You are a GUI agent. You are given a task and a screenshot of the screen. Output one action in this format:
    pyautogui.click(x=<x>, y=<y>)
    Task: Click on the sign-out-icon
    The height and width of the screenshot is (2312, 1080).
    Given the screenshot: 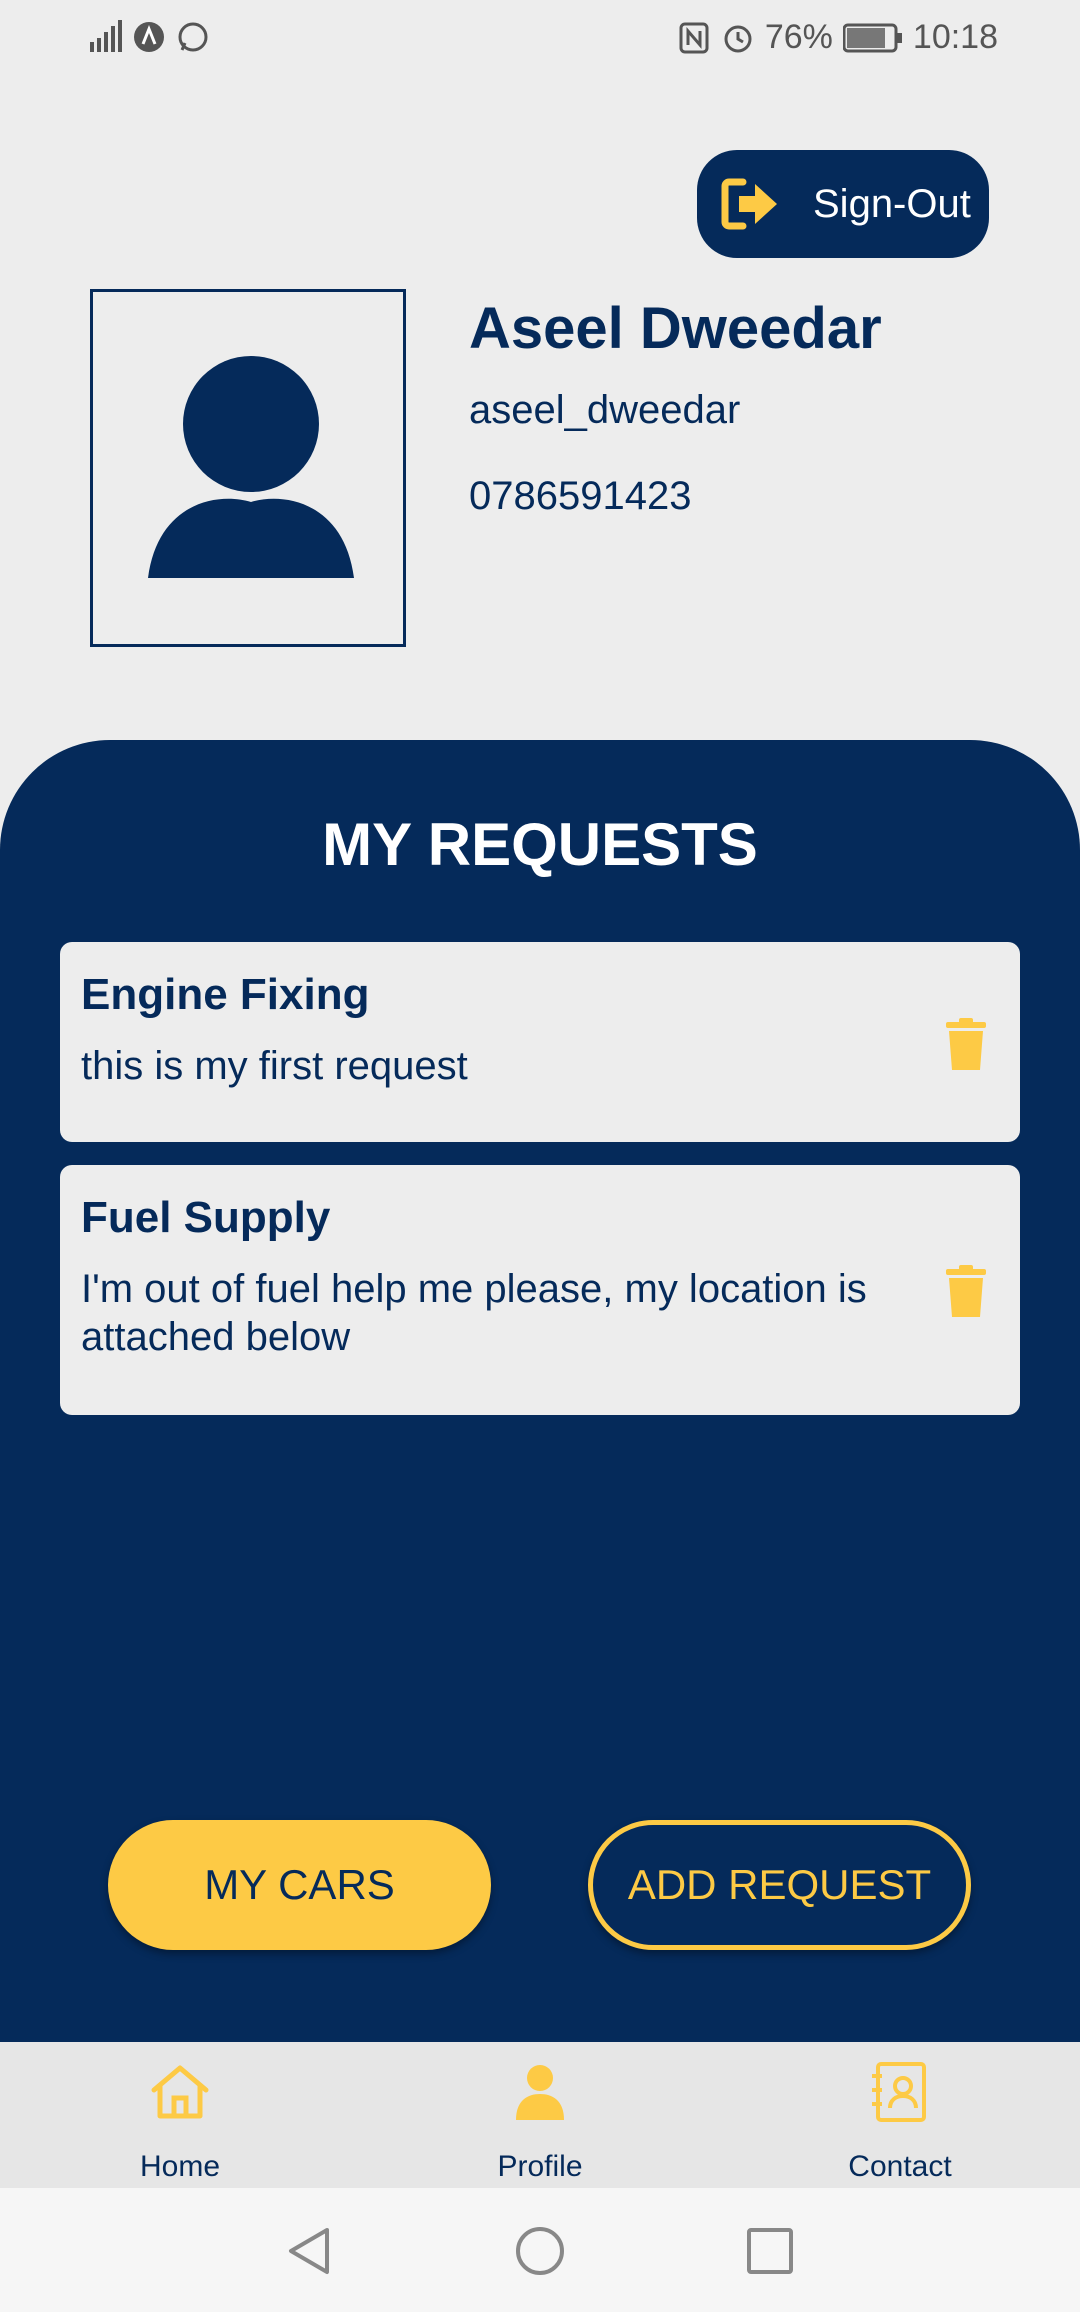 What is the action you would take?
    pyautogui.click(x=749, y=204)
    